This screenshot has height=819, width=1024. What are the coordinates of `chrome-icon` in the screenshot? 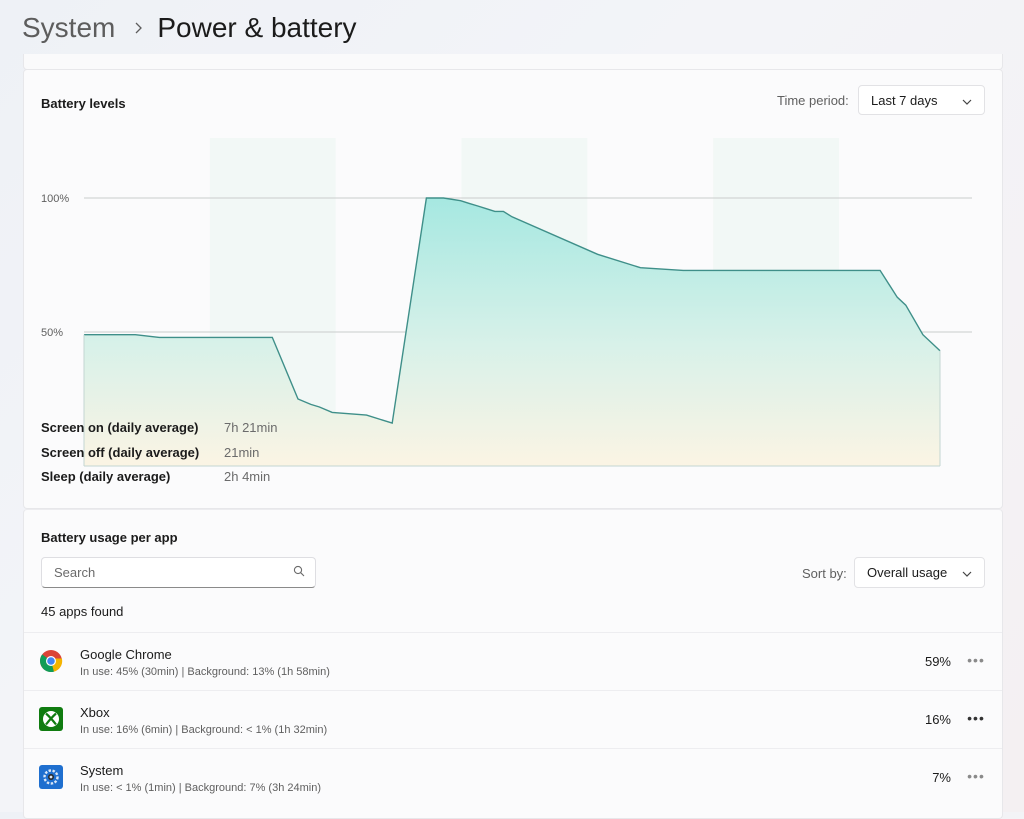 It's located at (51, 661).